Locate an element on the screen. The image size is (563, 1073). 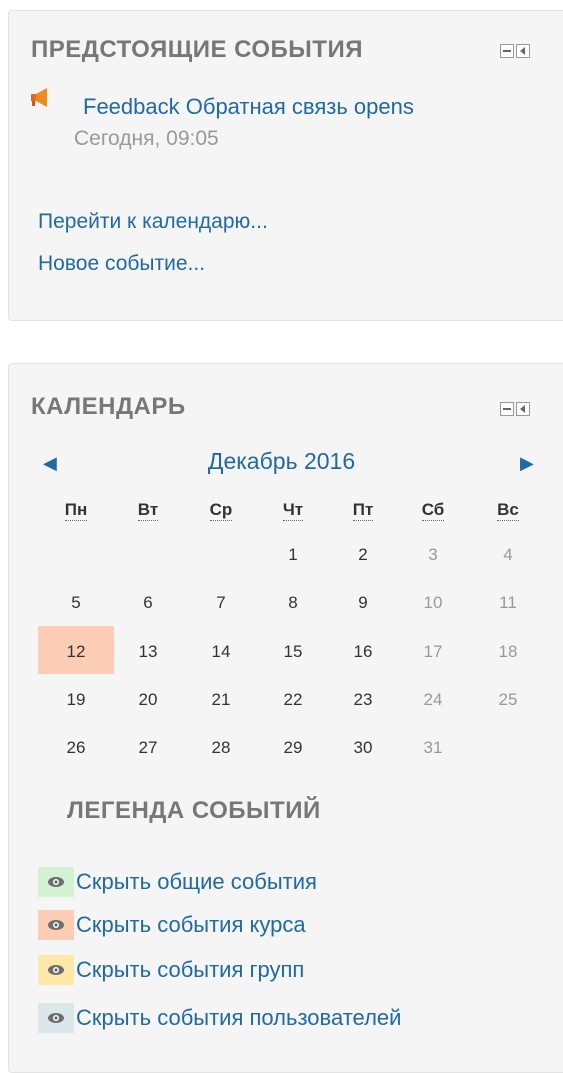
event-time: Сегодня, 09:05 is located at coordinates (146, 138).